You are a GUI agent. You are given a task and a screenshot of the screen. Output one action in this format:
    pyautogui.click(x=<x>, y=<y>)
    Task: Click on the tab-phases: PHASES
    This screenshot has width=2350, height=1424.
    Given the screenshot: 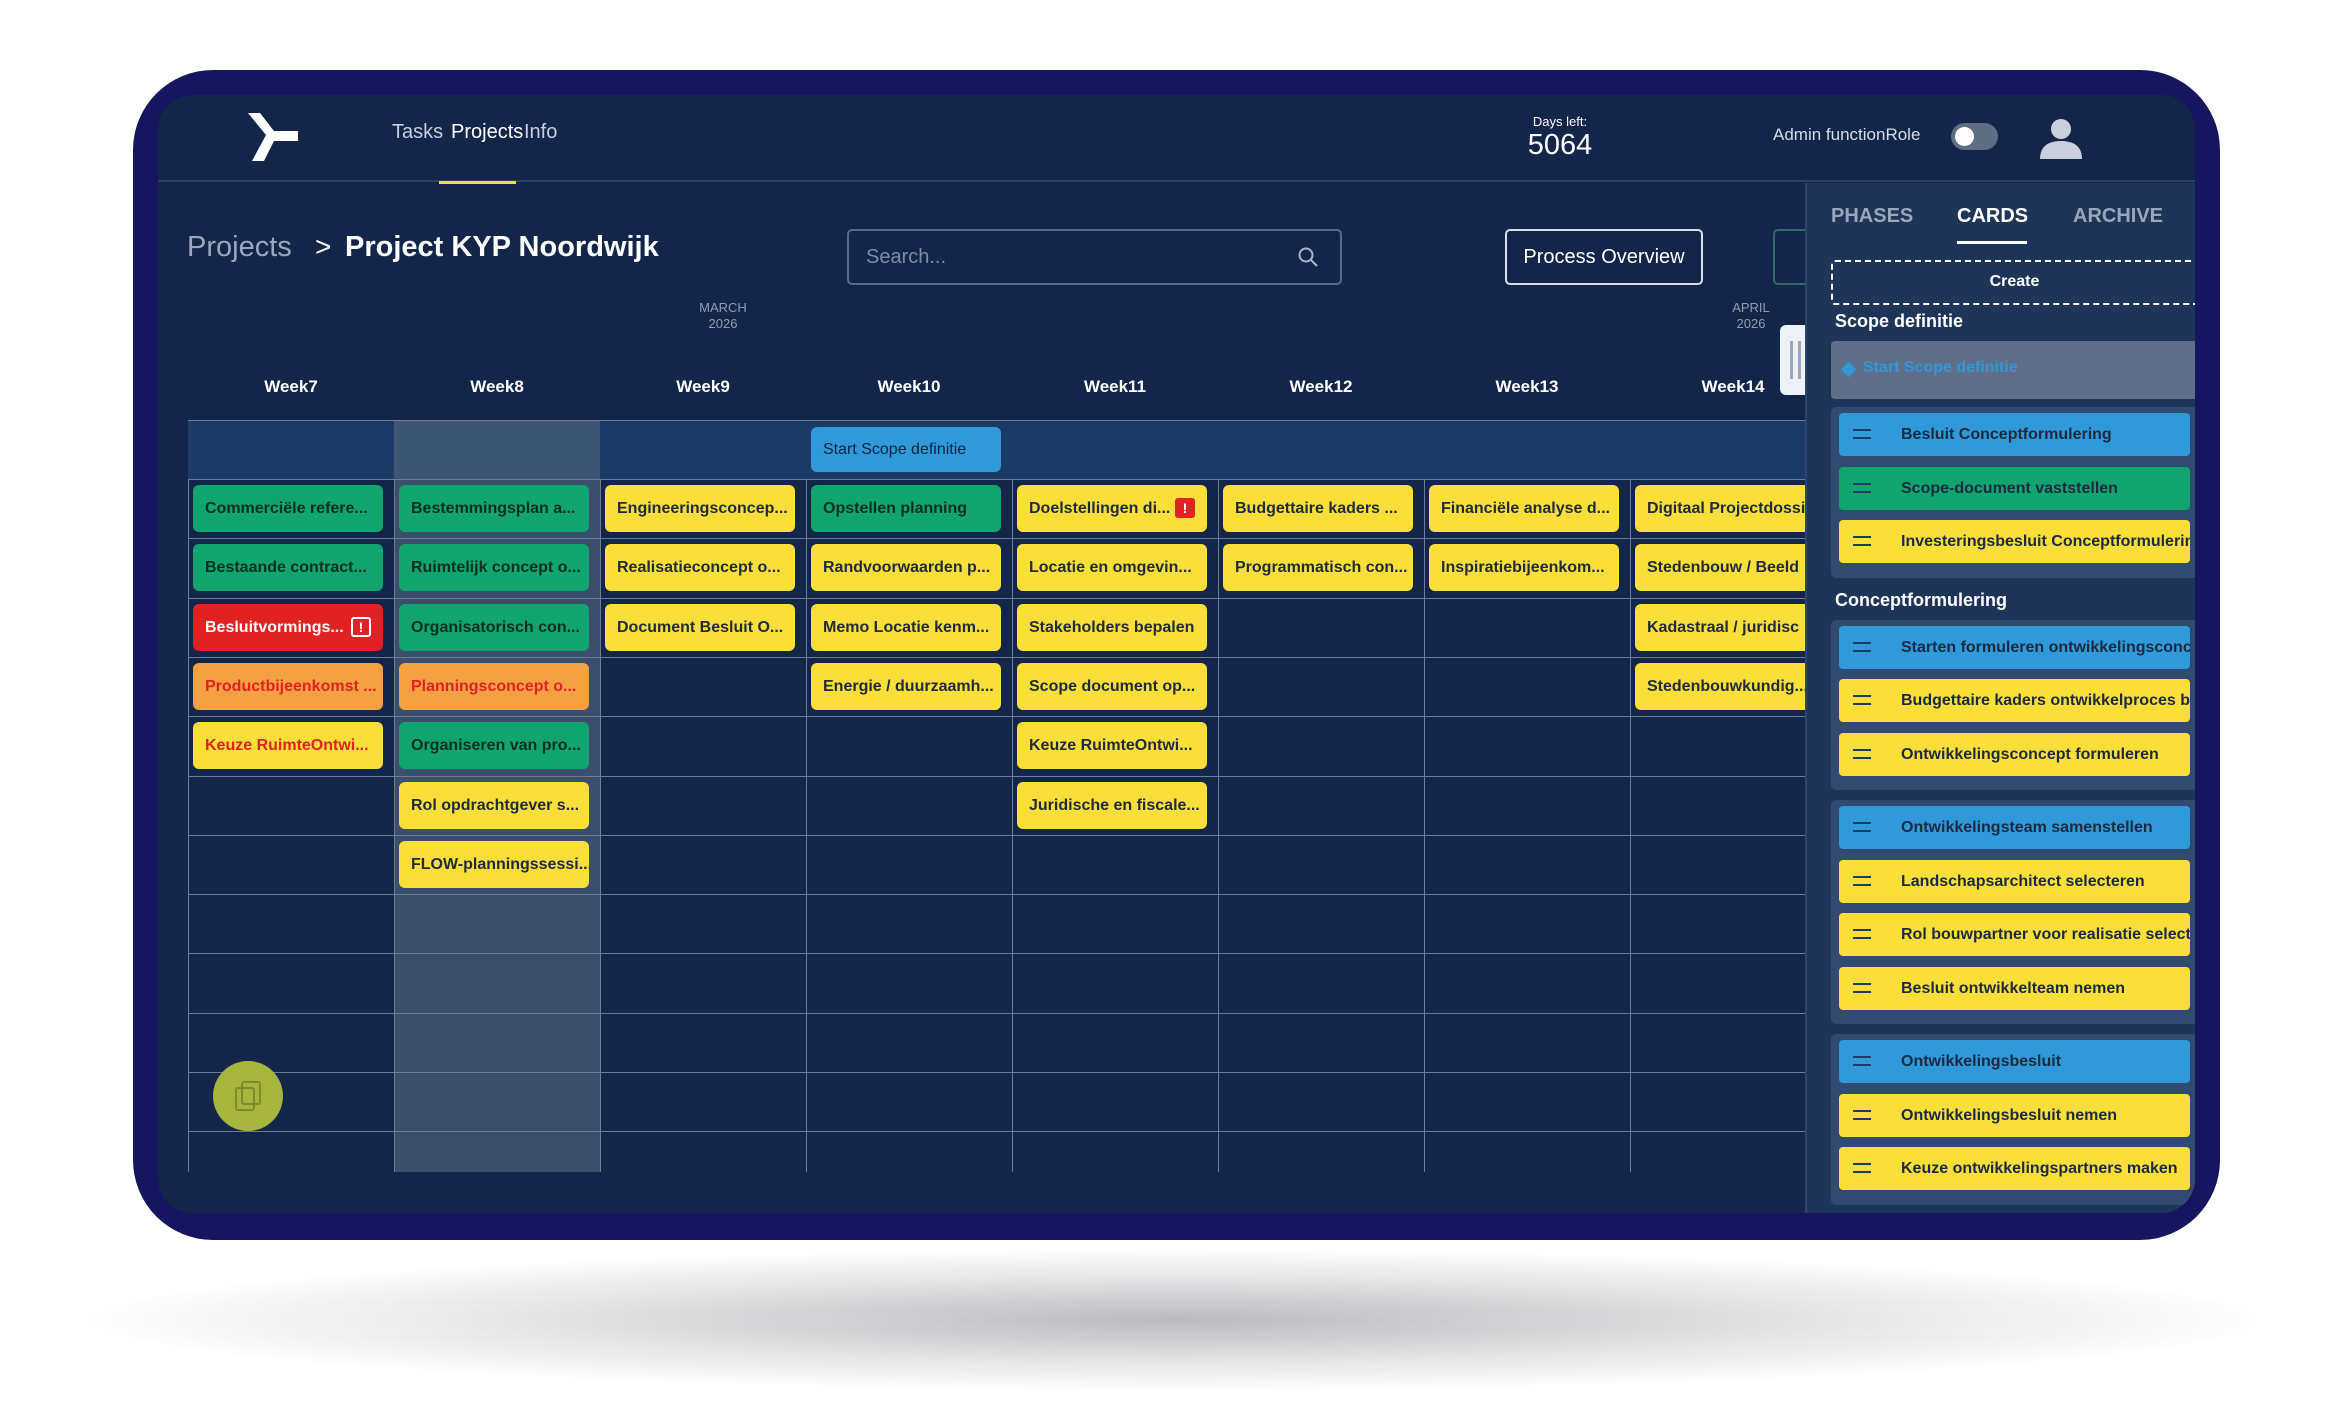 What is the action you would take?
    pyautogui.click(x=1872, y=216)
    